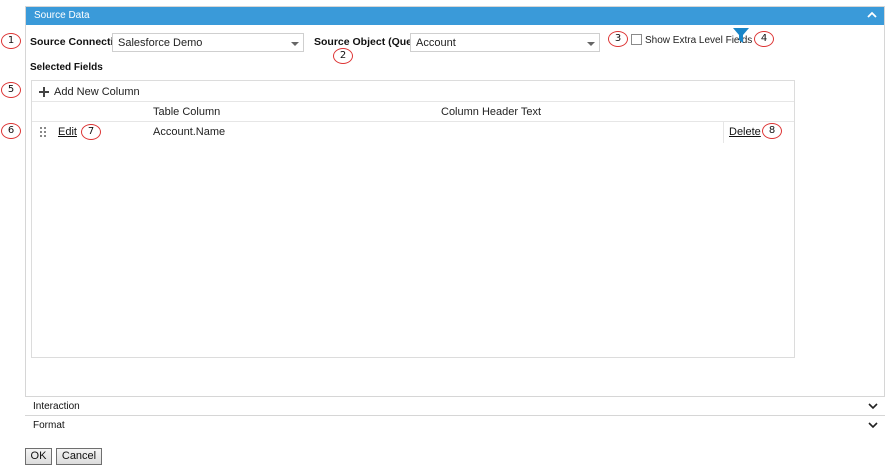 The width and height of the screenshot is (889, 475). Describe the element at coordinates (505, 42) in the screenshot. I see `source-object-select: Account` at that location.